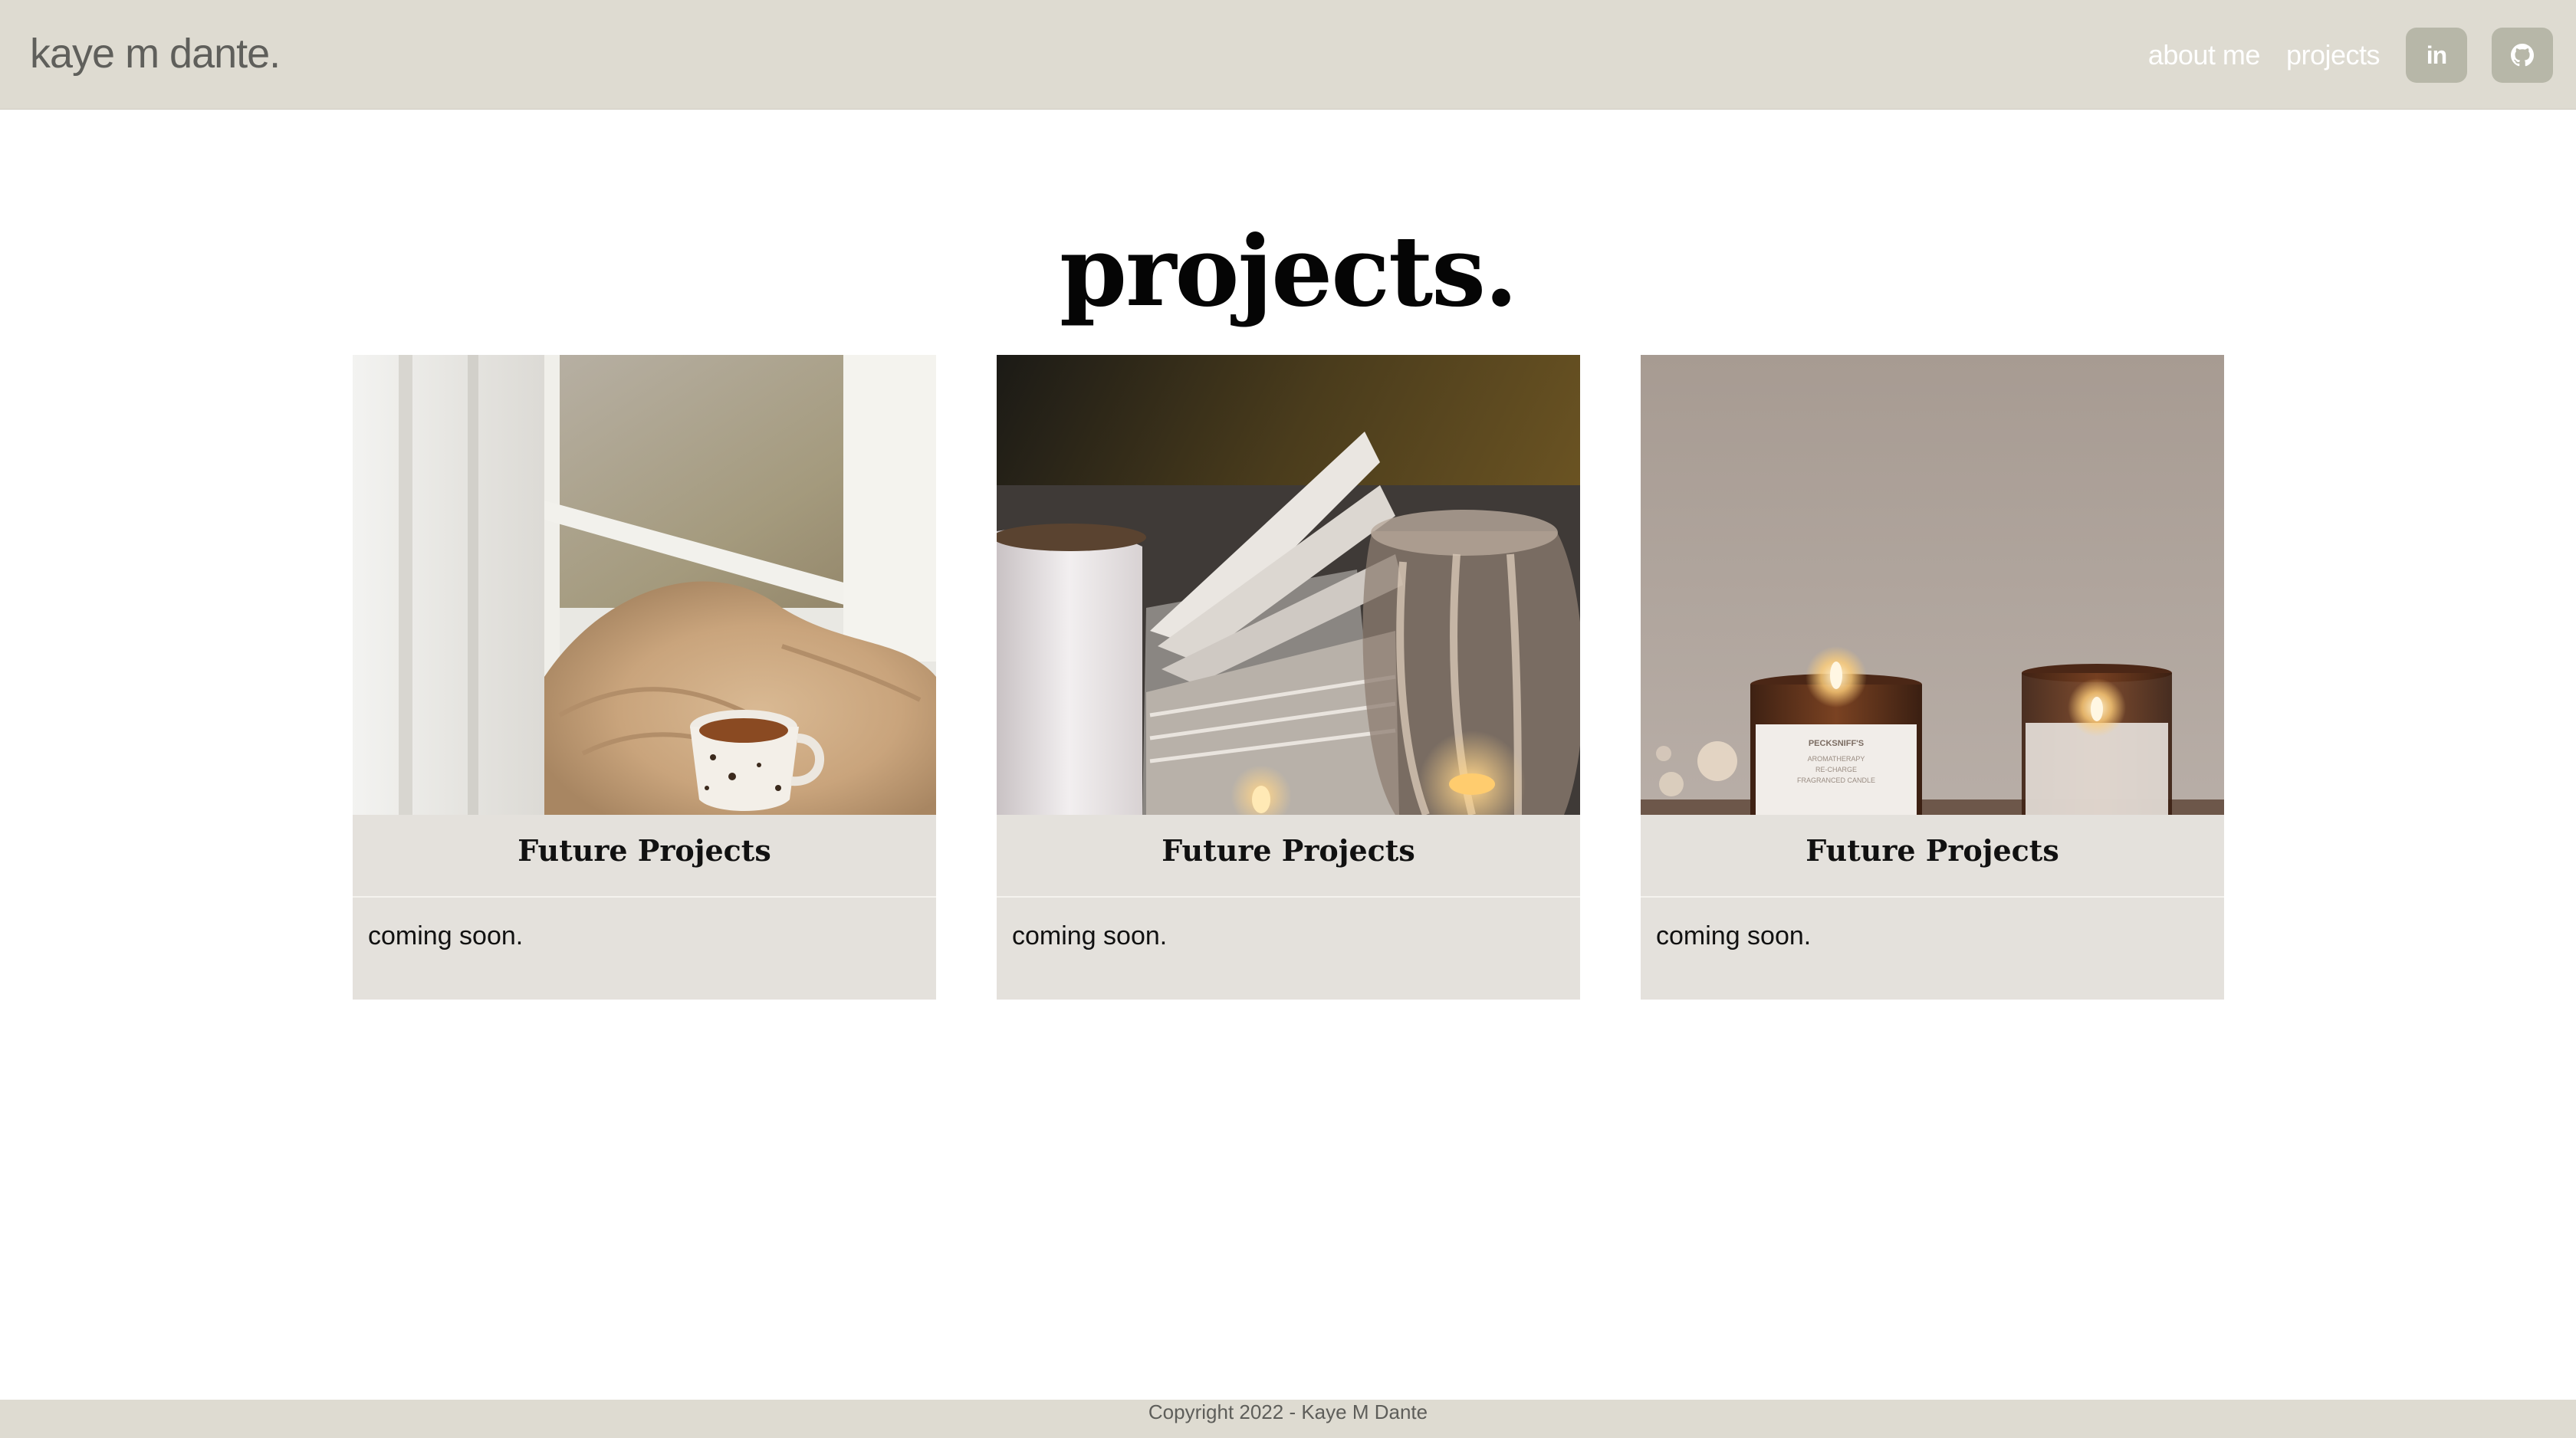 This screenshot has height=1438, width=2576. Describe the element at coordinates (1836, 769) in the screenshot. I see `svg-text: RE-CHARGE` at that location.